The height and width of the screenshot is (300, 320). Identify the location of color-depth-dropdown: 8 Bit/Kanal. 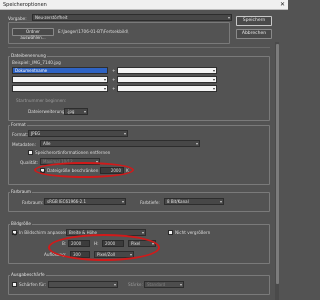
(194, 201).